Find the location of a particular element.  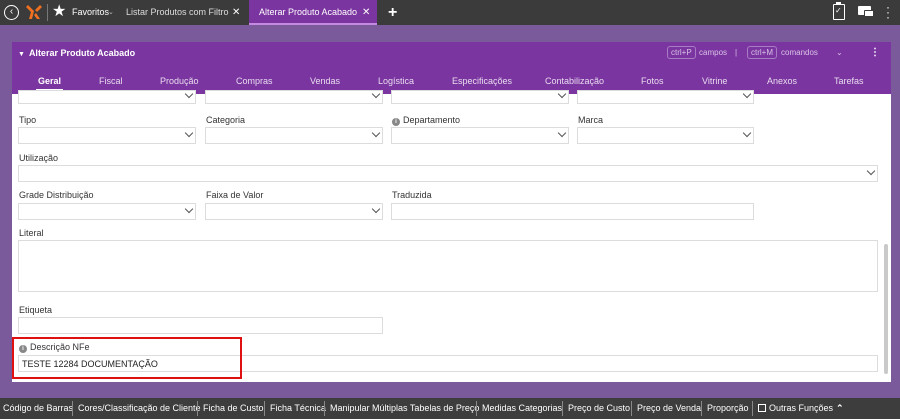

scrollbar is located at coordinates (886, 309).